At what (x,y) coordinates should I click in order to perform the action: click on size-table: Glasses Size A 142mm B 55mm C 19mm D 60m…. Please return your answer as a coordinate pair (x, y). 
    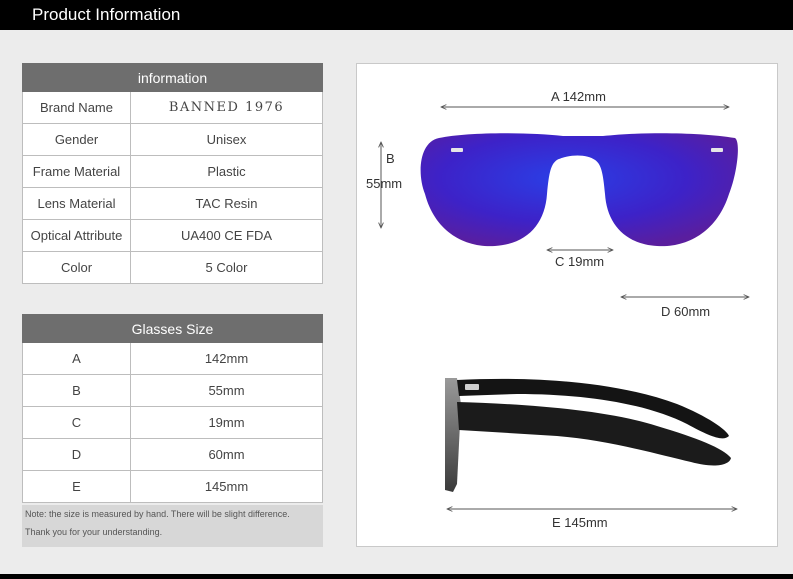
    Looking at the image, I should click on (172, 408).